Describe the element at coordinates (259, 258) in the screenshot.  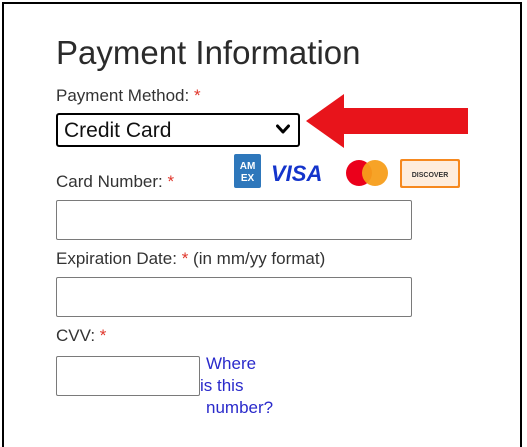
I see `expiration-hint: (in mm/yy format)` at that location.